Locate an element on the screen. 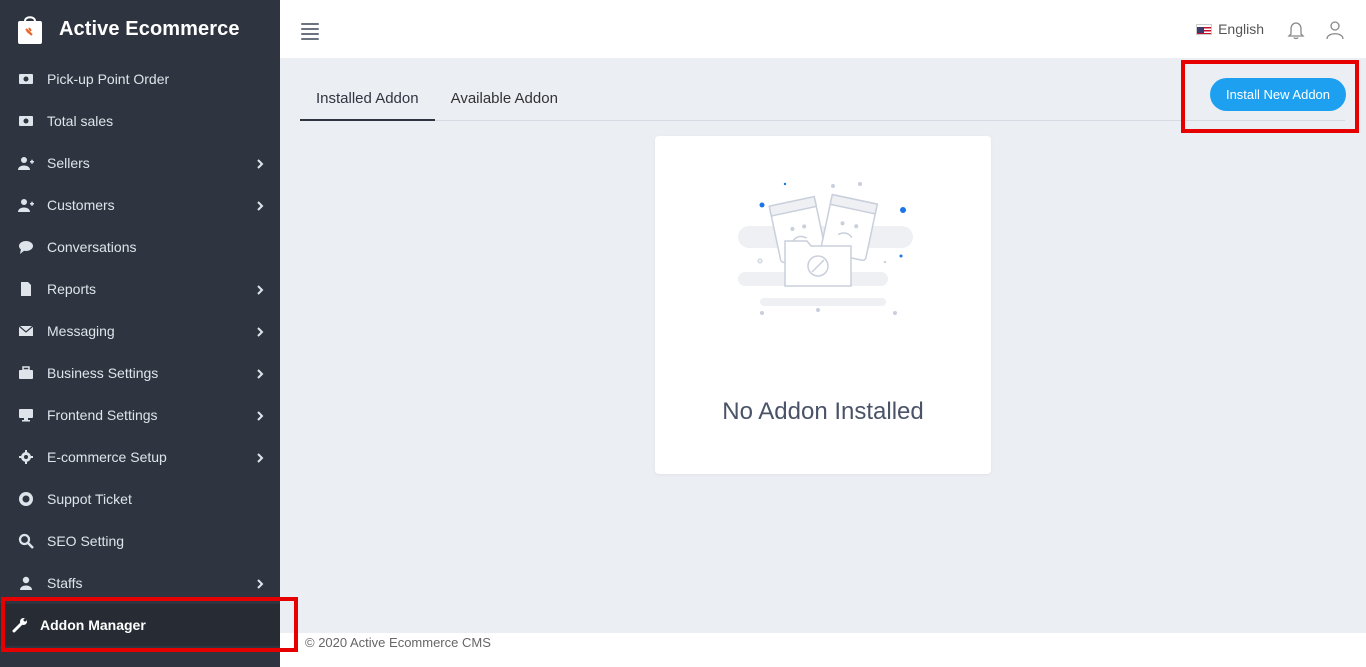 Image resolution: width=1366 pixels, height=667 pixels. copyright-text: © 2020 Active Ecommerce CMS is located at coordinates (398, 642).